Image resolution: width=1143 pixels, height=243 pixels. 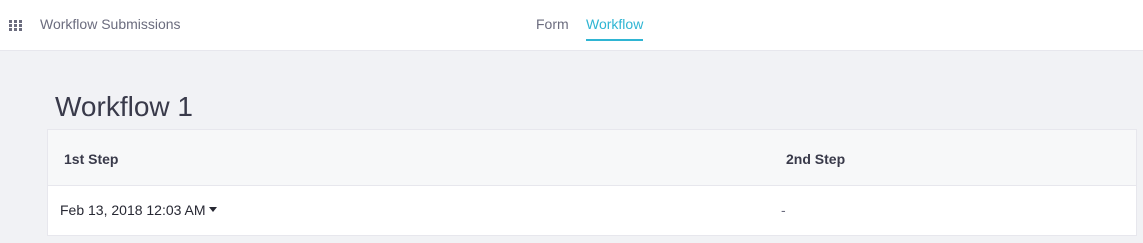 I want to click on tab-form: Form, so click(x=552, y=24).